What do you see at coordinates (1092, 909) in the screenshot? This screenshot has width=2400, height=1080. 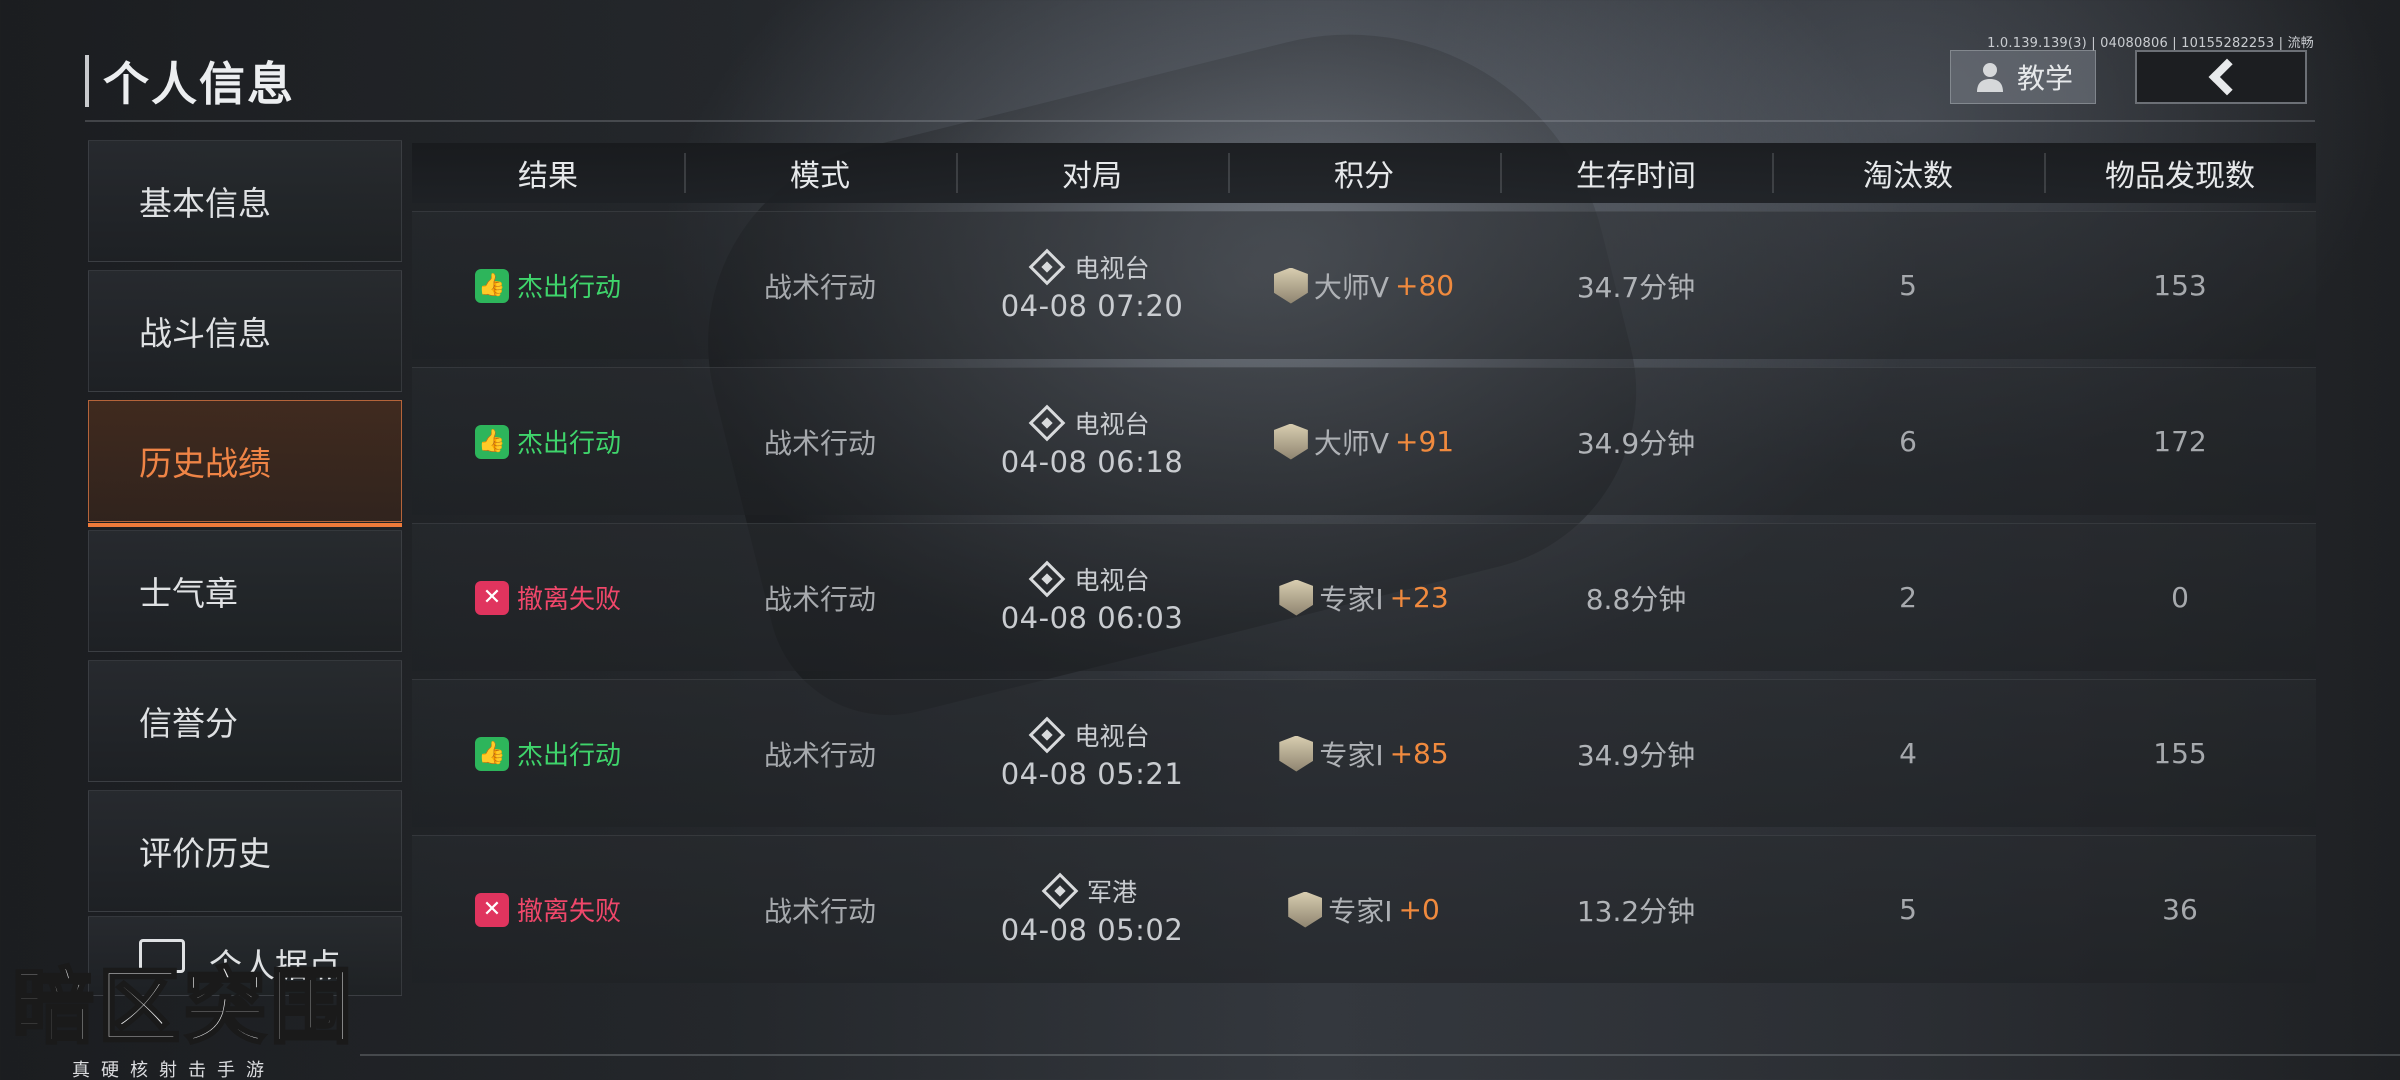 I see `match-cell: 军港 04-08 05:02` at bounding box center [1092, 909].